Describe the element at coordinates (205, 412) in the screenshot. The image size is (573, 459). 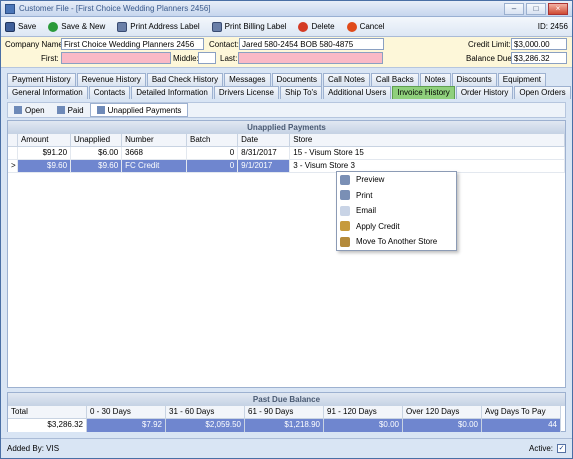
I see `past-due-col-31-60: 31 - 60 Days` at that location.